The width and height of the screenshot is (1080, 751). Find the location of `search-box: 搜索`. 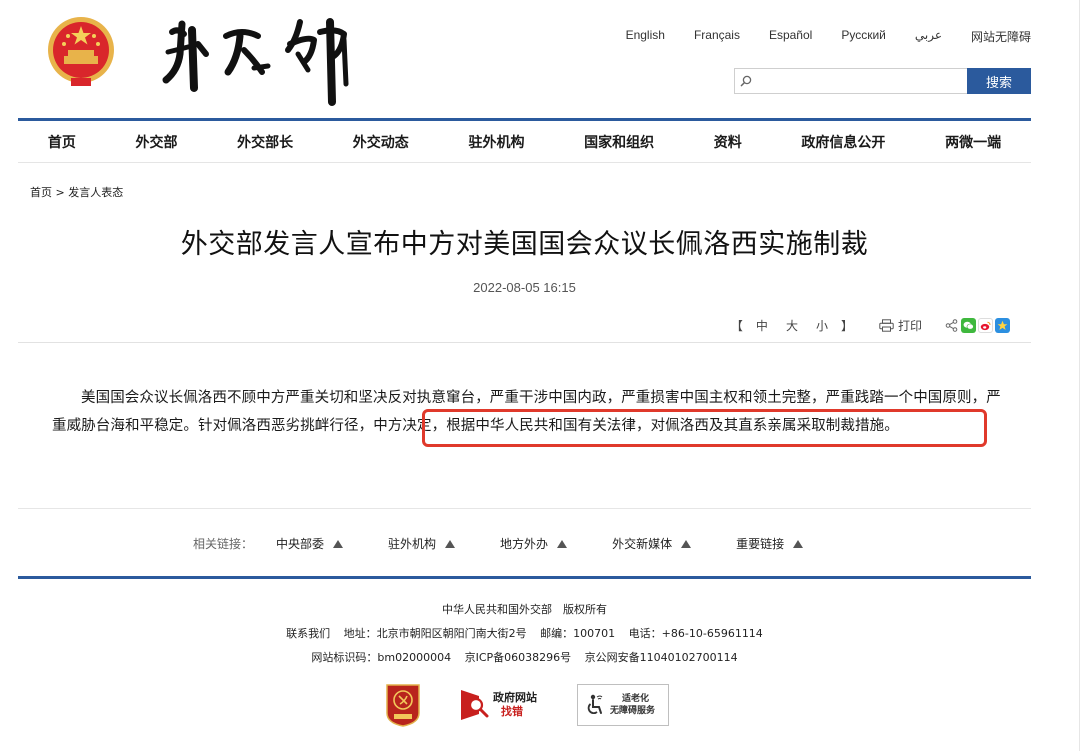

search-box: 搜索 is located at coordinates (882, 81).